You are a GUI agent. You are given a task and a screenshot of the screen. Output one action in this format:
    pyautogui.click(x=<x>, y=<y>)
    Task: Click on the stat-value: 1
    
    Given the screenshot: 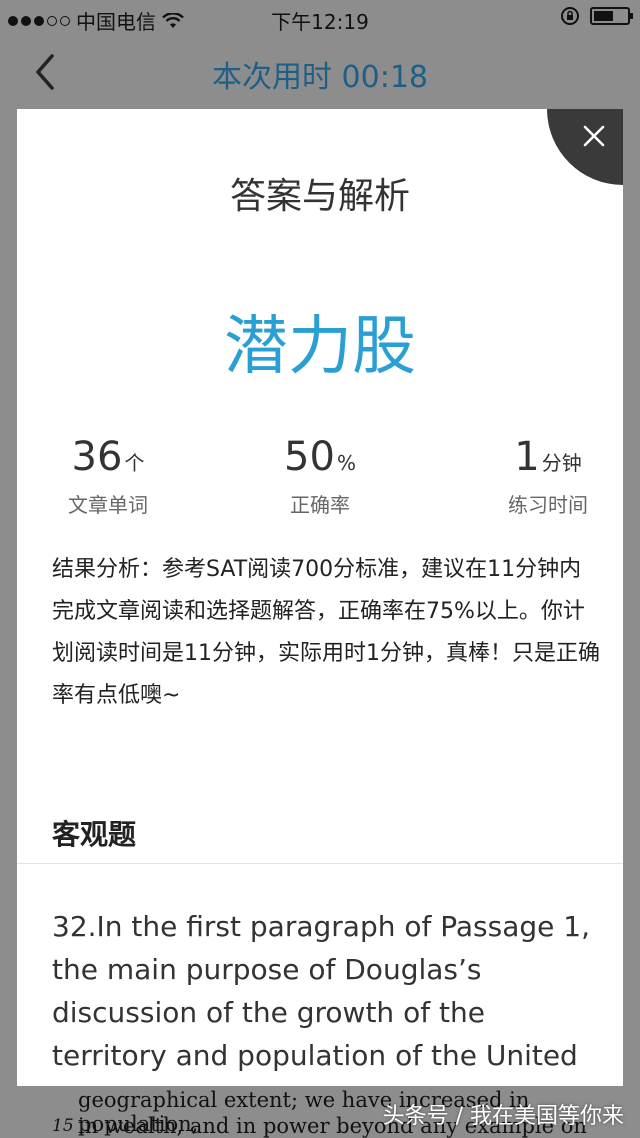 What is the action you would take?
    pyautogui.click(x=527, y=457)
    